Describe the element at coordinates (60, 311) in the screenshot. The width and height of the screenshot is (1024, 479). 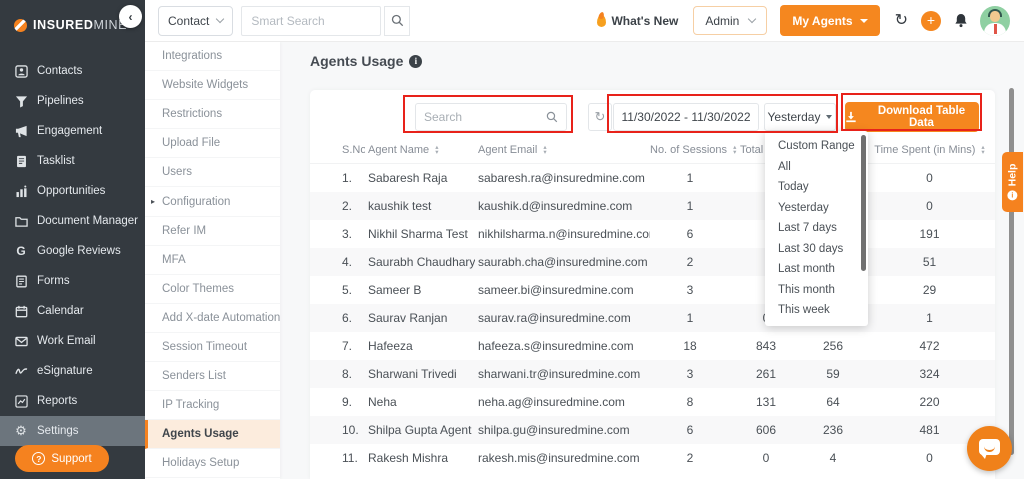
I see `sidebar-item-label: Calendar` at that location.